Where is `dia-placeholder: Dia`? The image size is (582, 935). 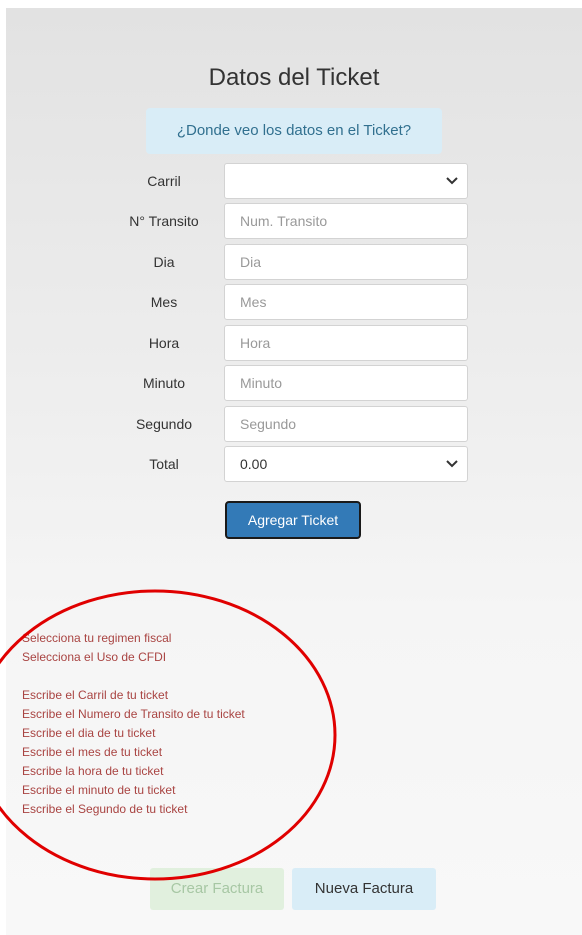
dia-placeholder: Dia is located at coordinates (251, 262).